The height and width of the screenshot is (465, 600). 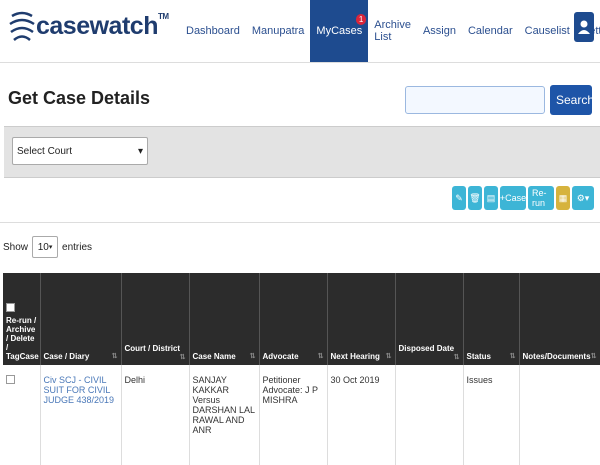 I want to click on court-select: Select Court ▾, so click(x=80, y=151).